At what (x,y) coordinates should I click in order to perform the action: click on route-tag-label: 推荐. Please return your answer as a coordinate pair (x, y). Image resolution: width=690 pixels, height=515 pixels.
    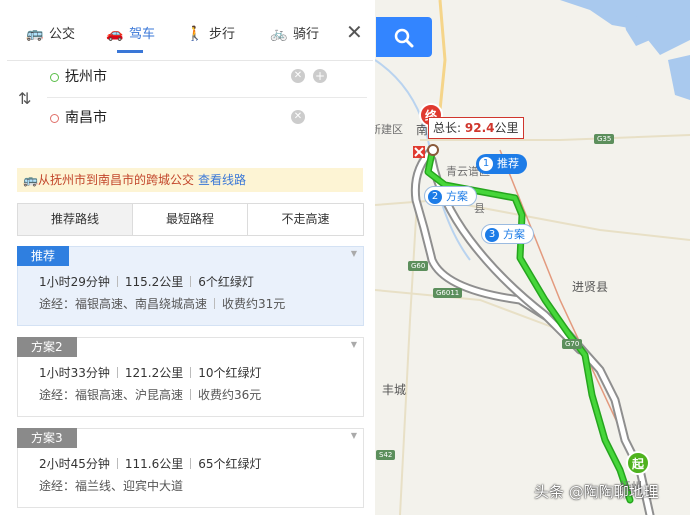
    Looking at the image, I should click on (508, 163).